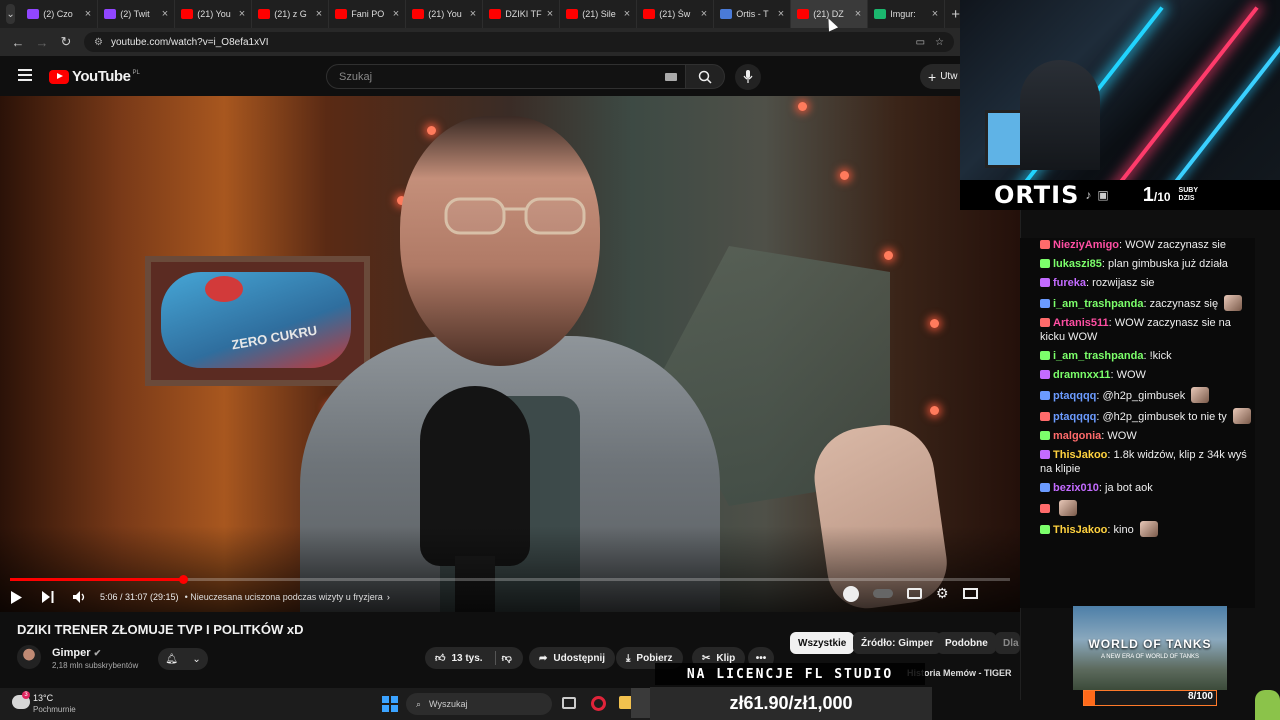 The image size is (1280, 720). Describe the element at coordinates (60, 14) in the screenshot. I see `browser-tab: (2) Czo ×` at that location.